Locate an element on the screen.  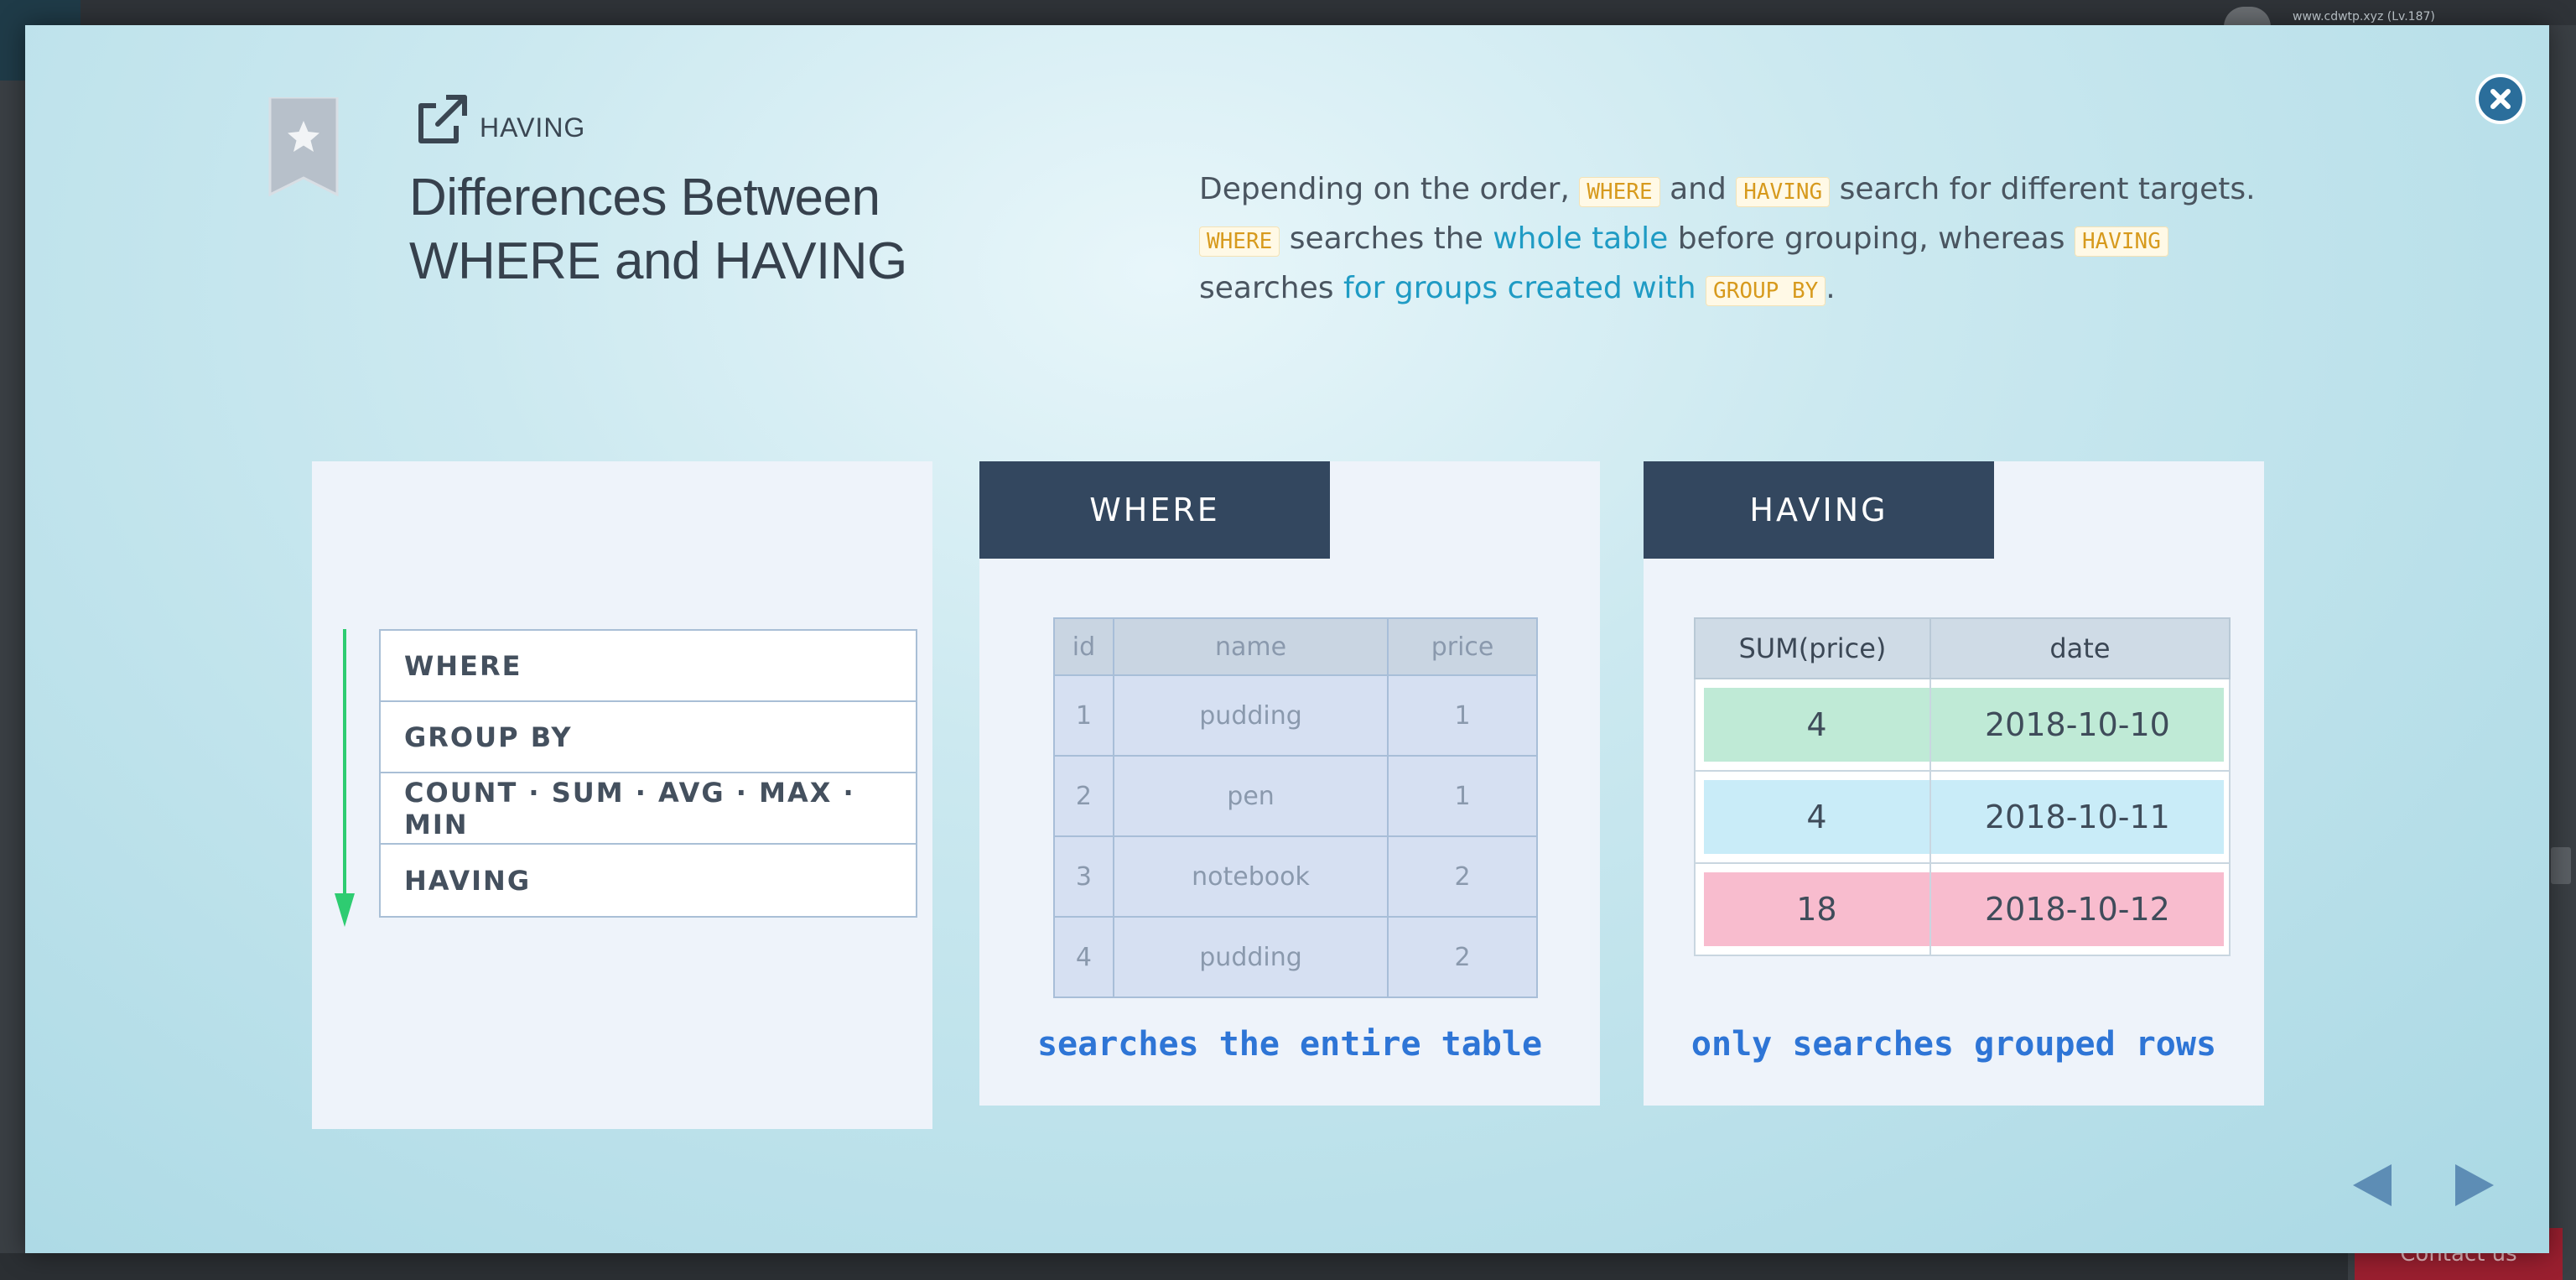
order-item-aggregates: COUNT · SUM · AVG · MAX · MIN is located at coordinates (648, 809).